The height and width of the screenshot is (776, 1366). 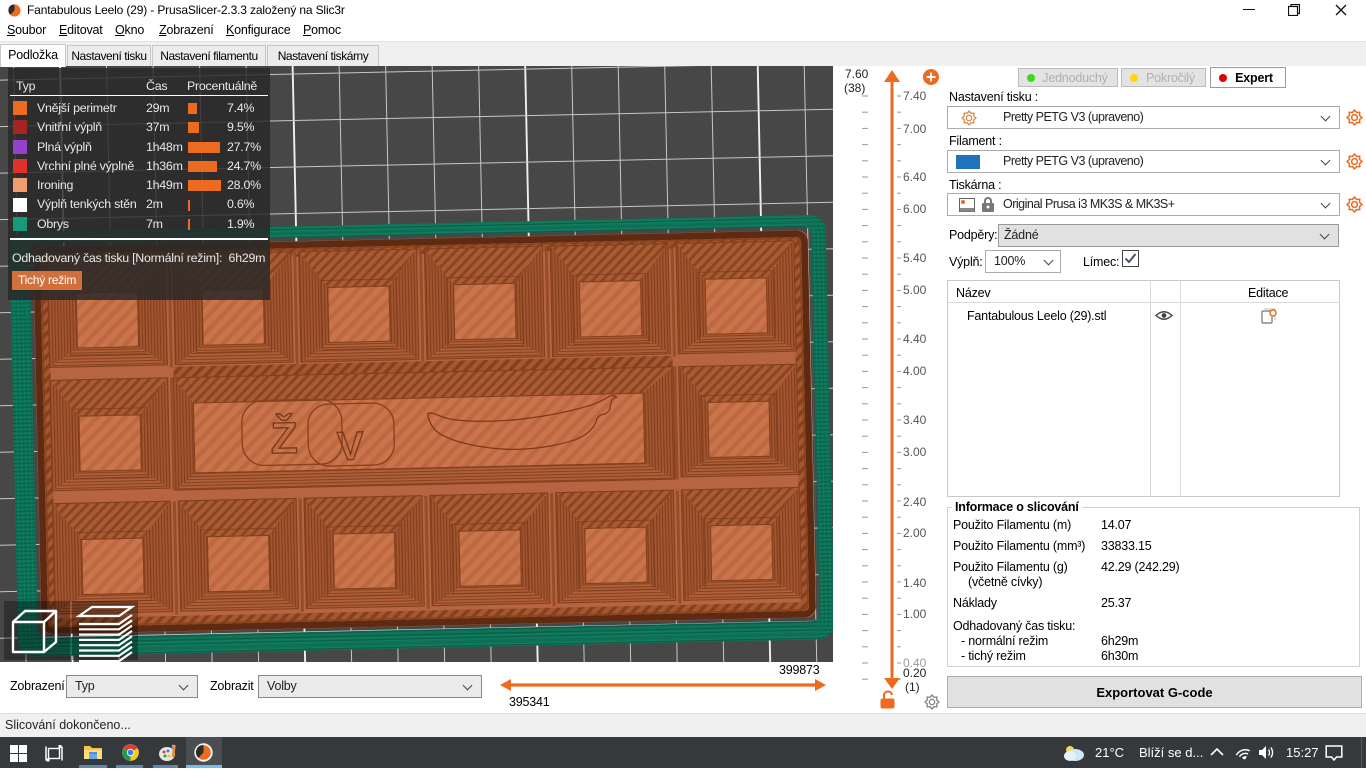 I want to click on svg-text: 2.00, so click(x=915, y=533).